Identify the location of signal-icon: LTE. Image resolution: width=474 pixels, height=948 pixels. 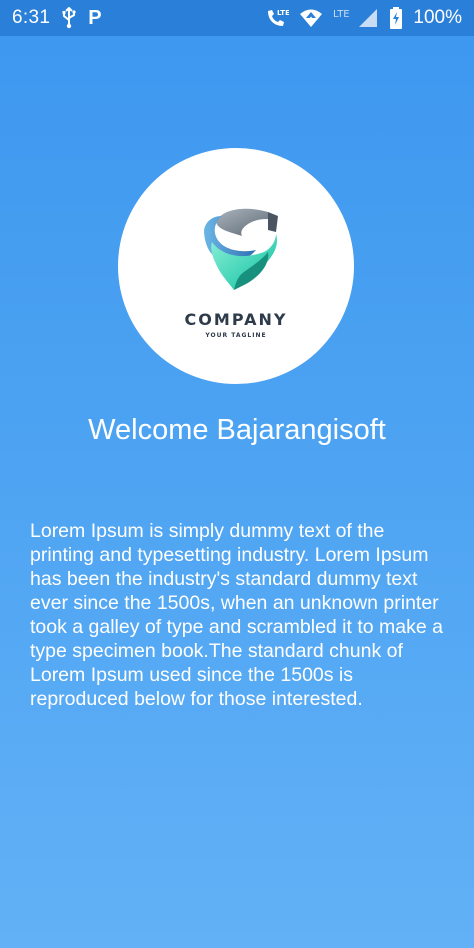
(356, 18).